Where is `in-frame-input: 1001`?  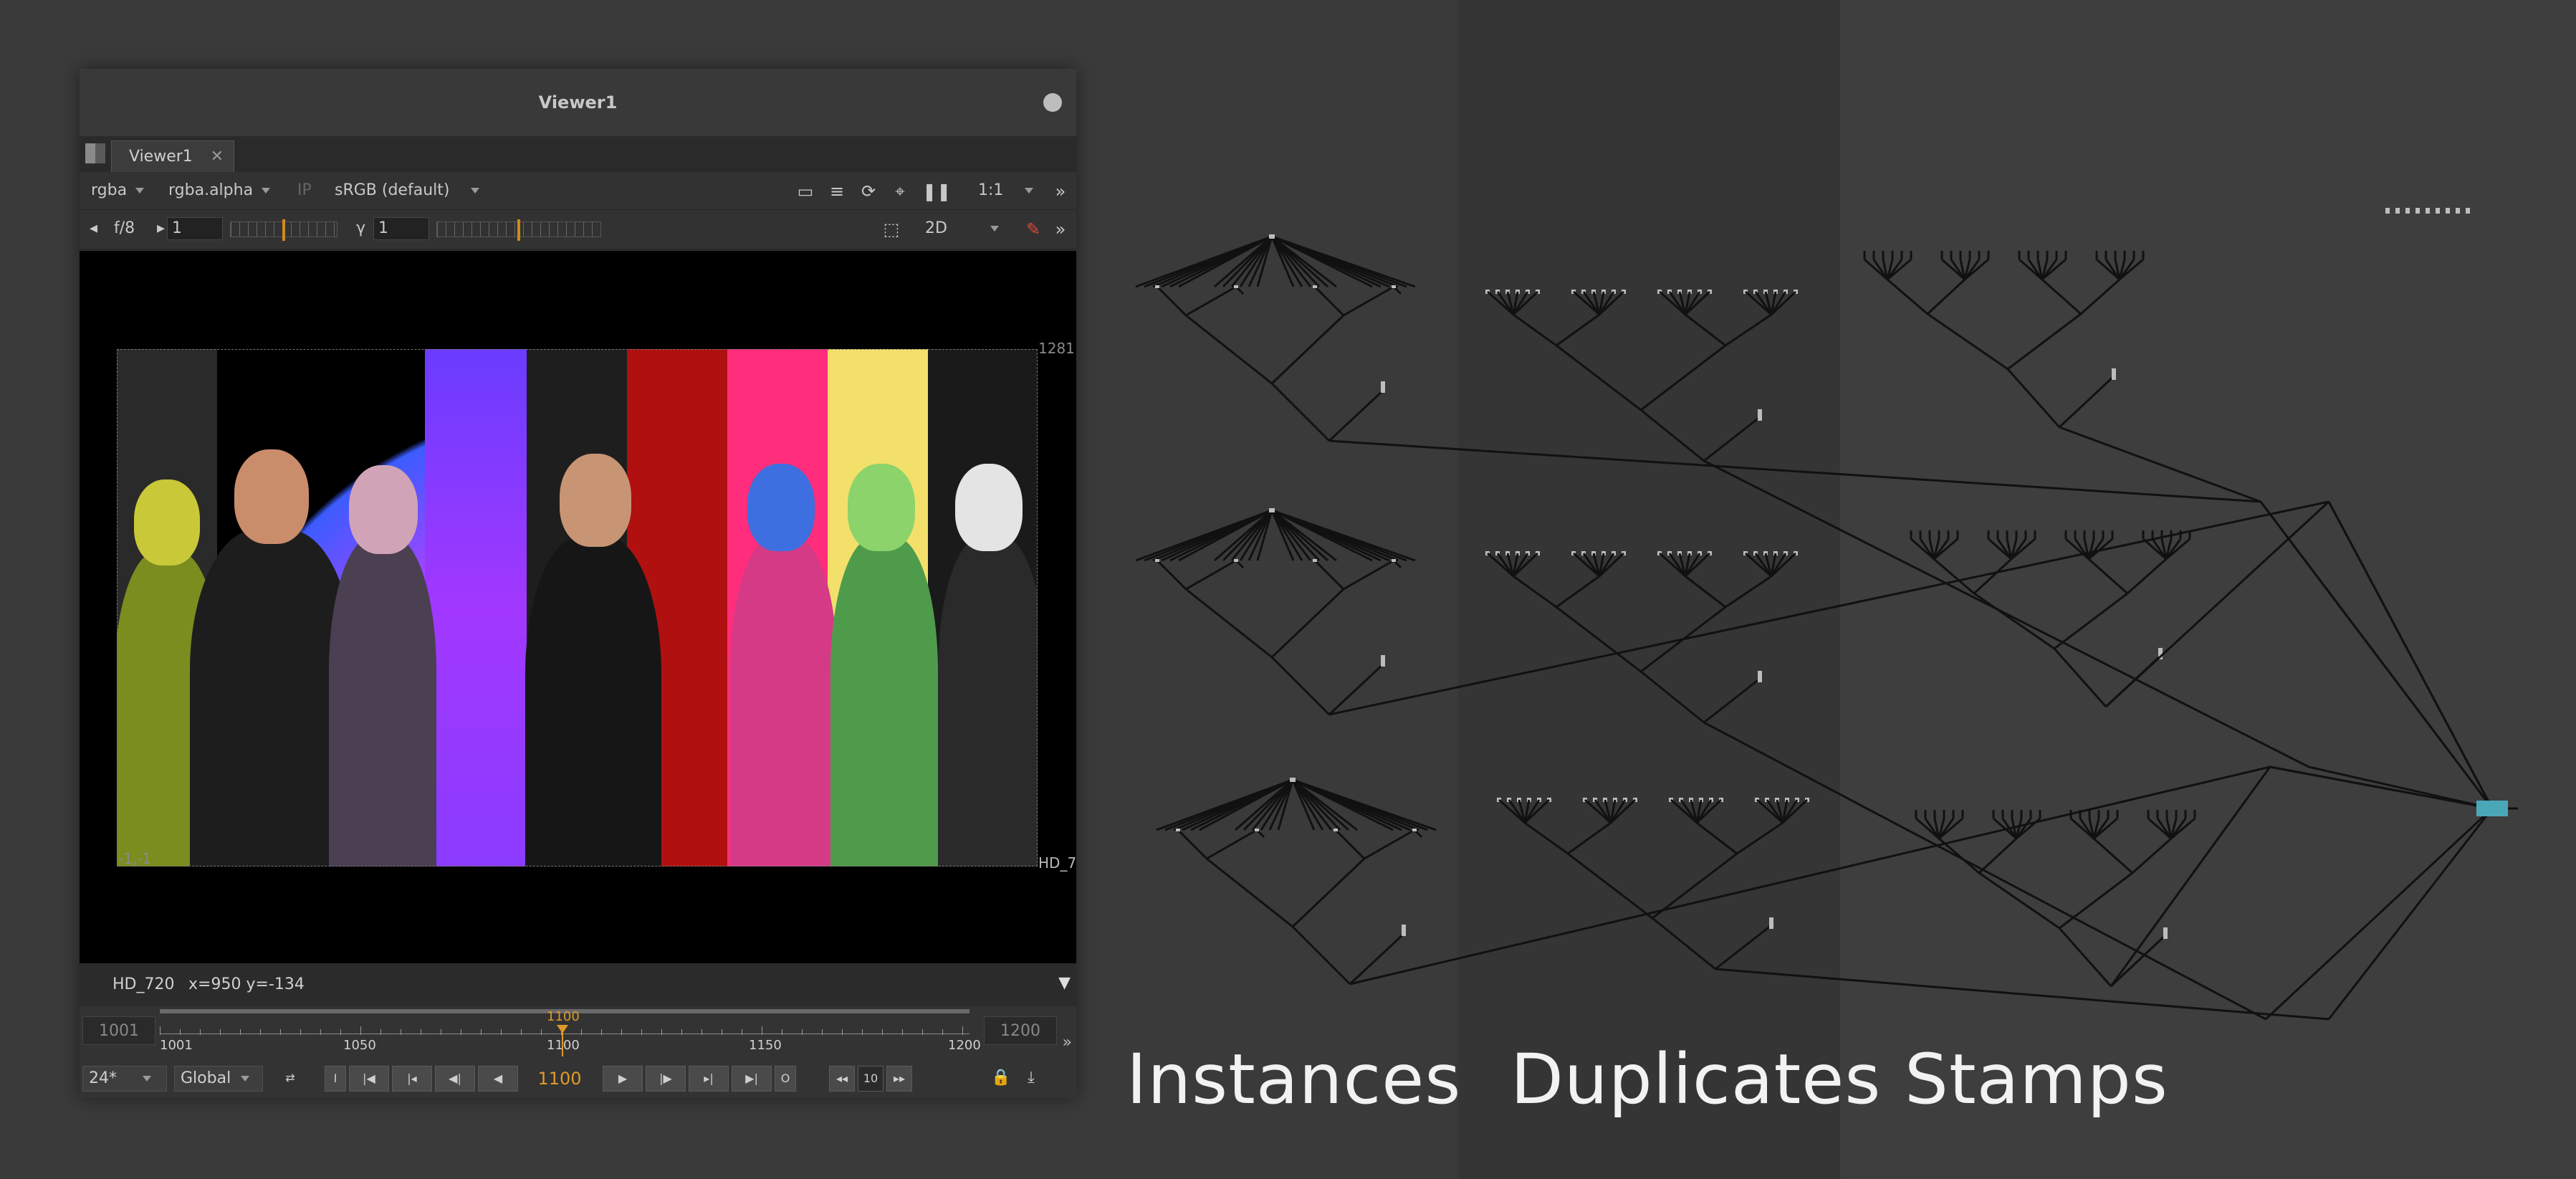
in-frame-input: 1001 is located at coordinates (118, 1030).